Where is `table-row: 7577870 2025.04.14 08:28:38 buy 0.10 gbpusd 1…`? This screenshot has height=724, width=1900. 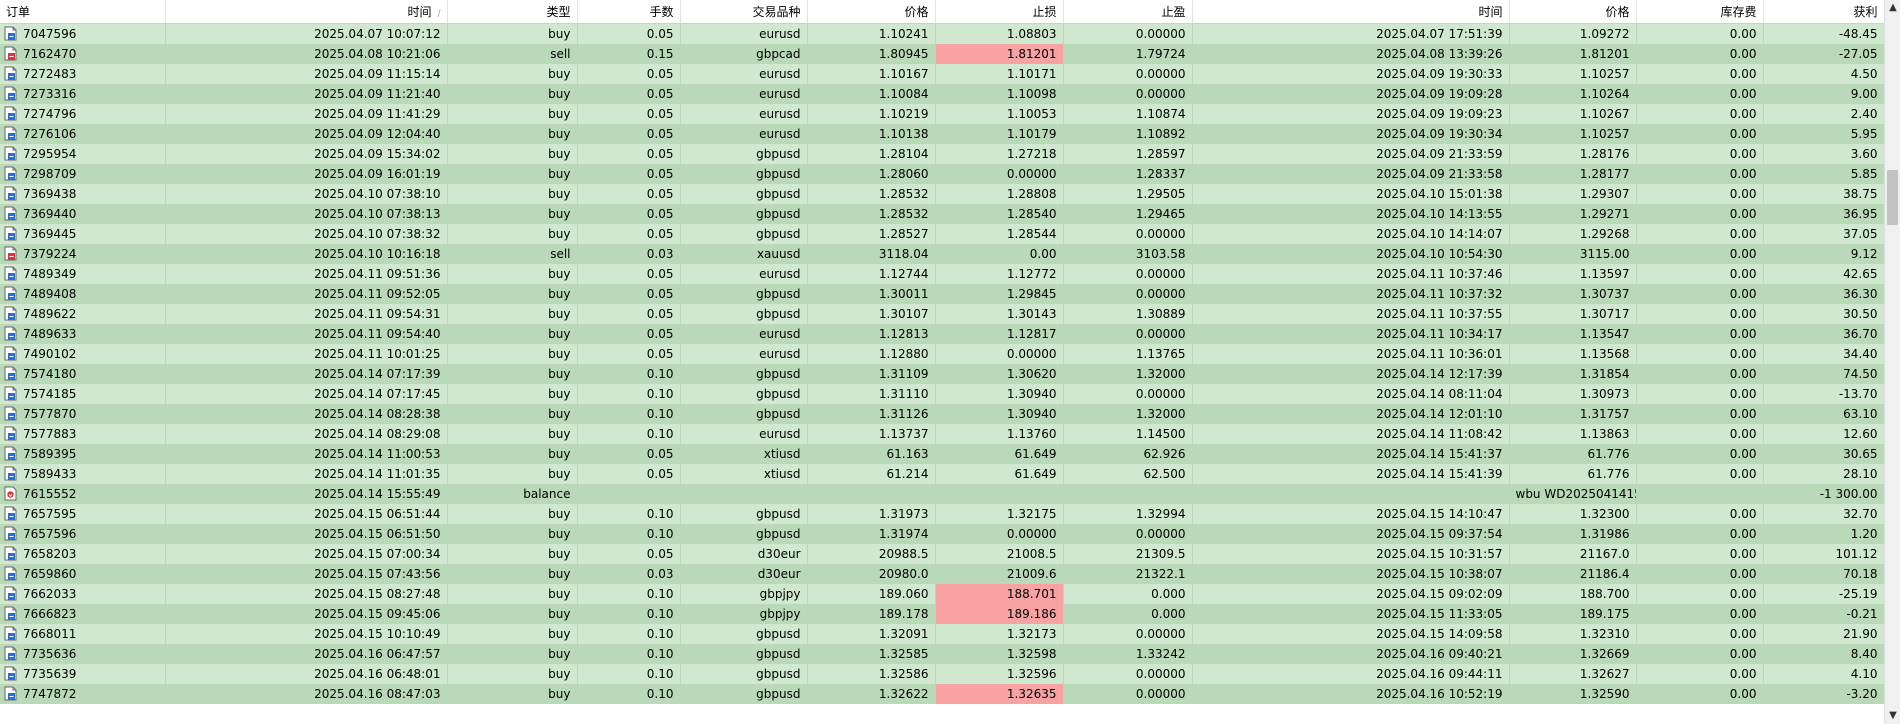 table-row: 7577870 2025.04.14 08:28:38 buy 0.10 gbpusd 1… is located at coordinates (942, 414).